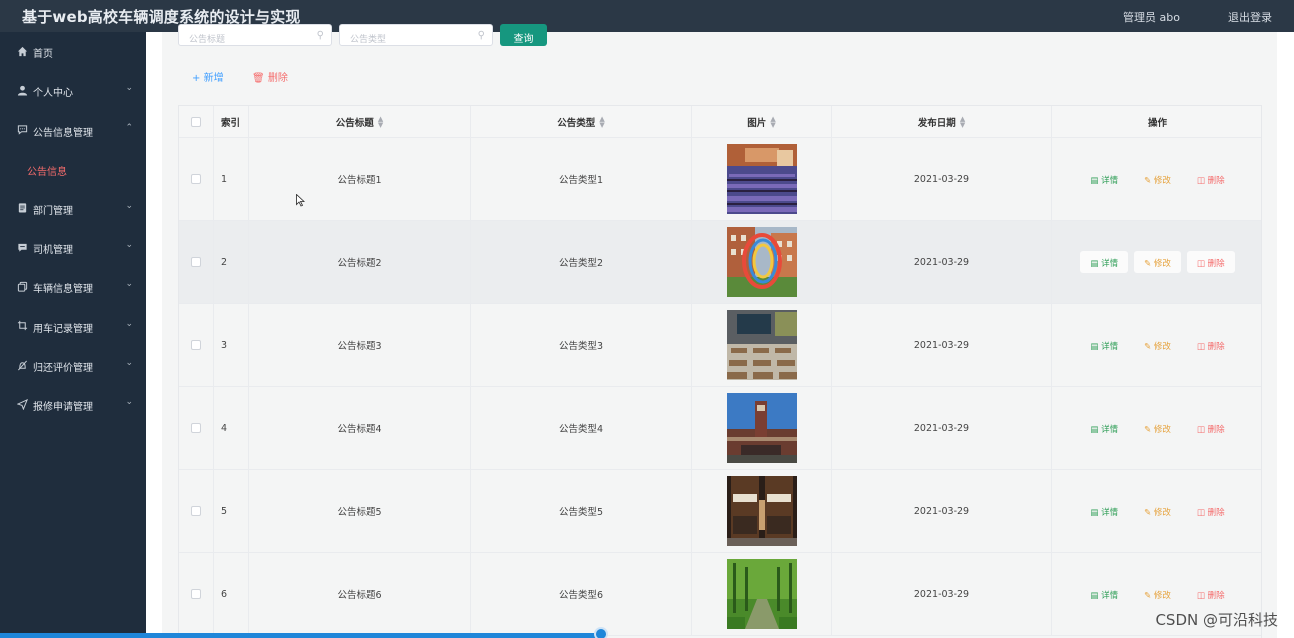 This screenshot has height=638, width=1294. I want to click on sidebar-item-department: 部门管理 ⌄, so click(73, 208).